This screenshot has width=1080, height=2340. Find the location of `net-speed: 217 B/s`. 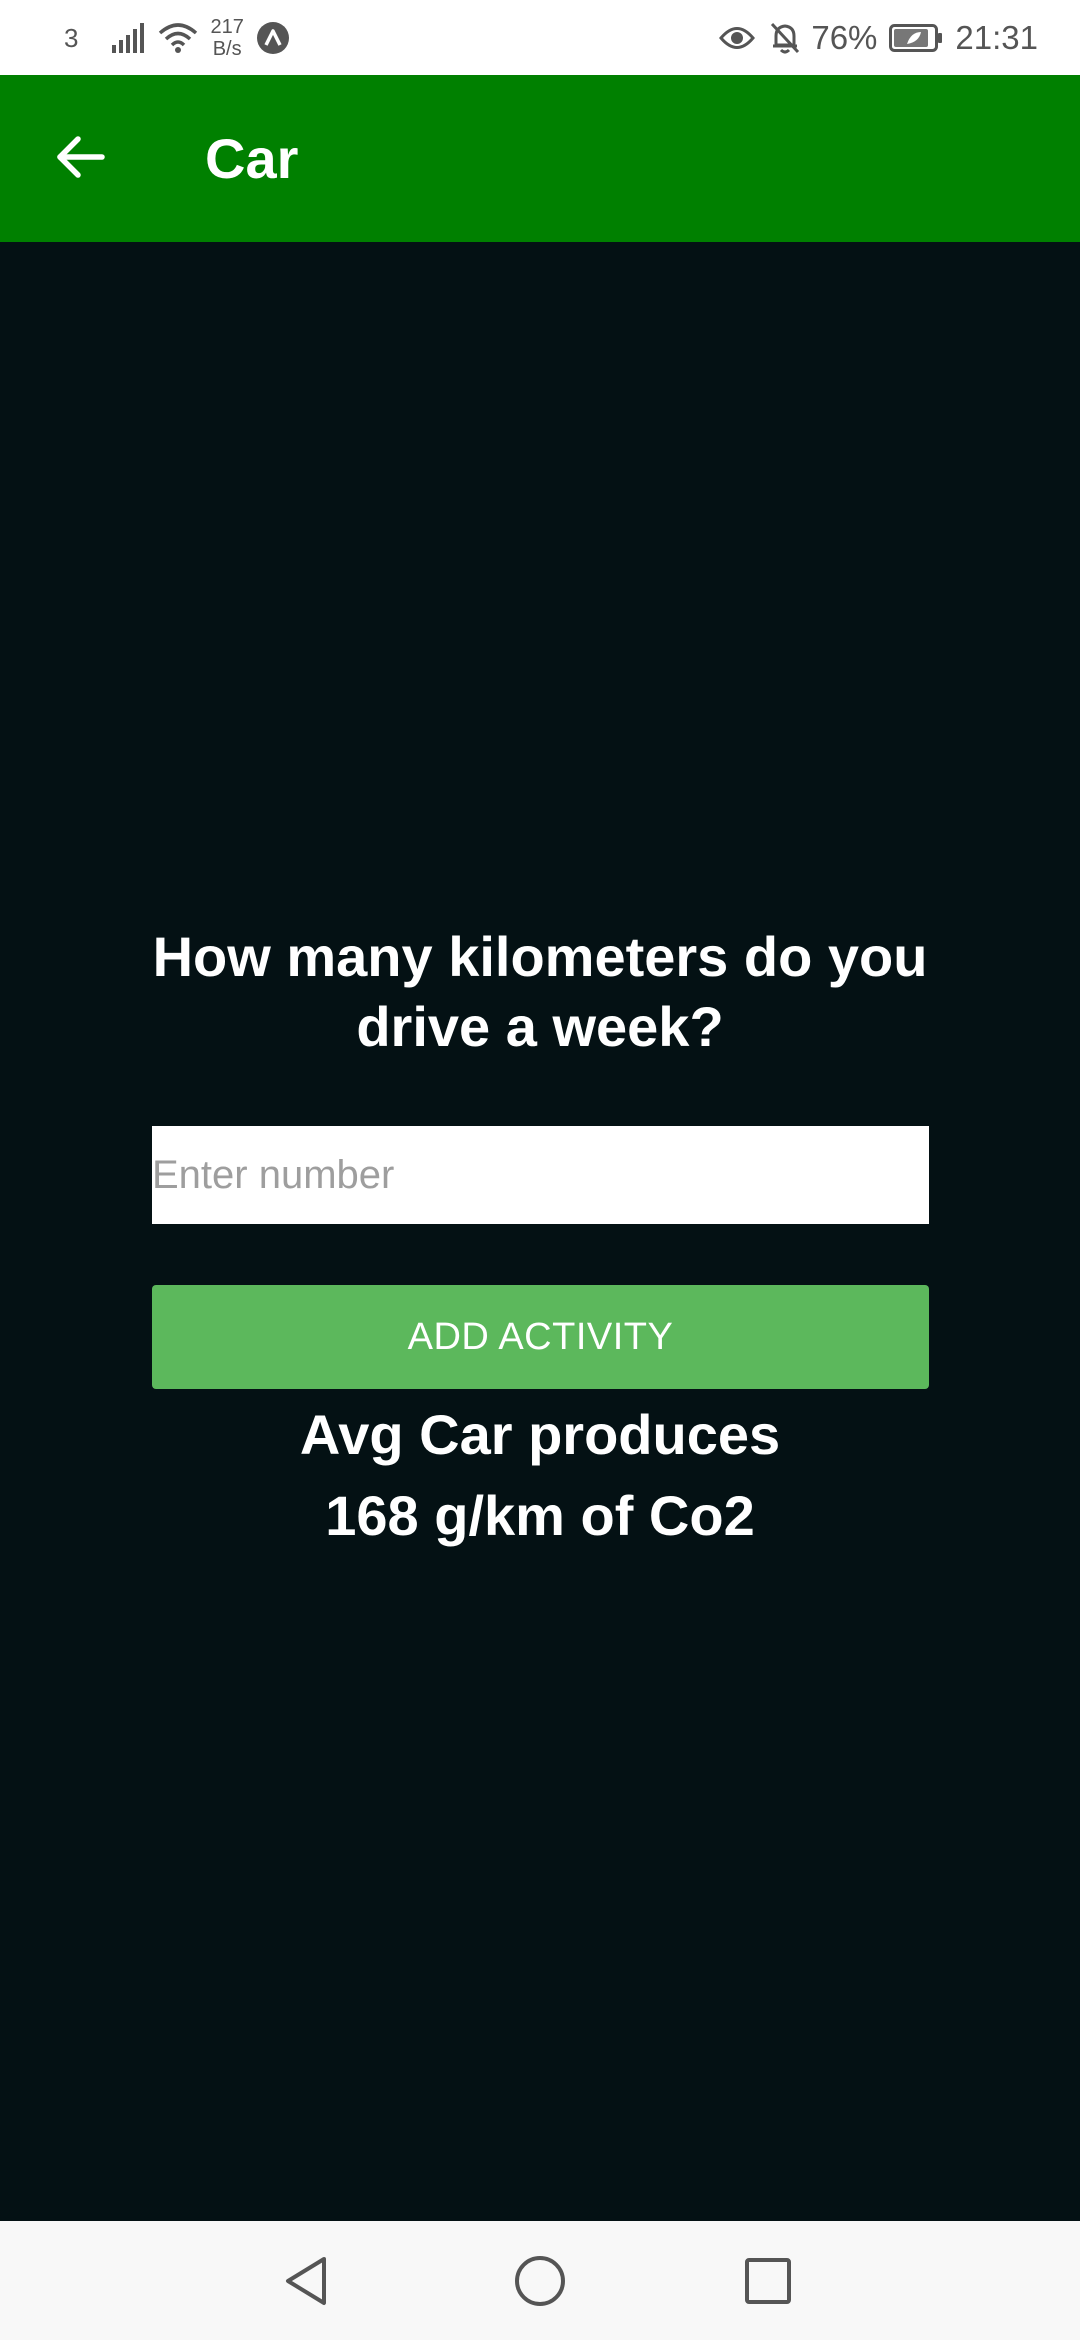

net-speed: 217 B/s is located at coordinates (226, 38).